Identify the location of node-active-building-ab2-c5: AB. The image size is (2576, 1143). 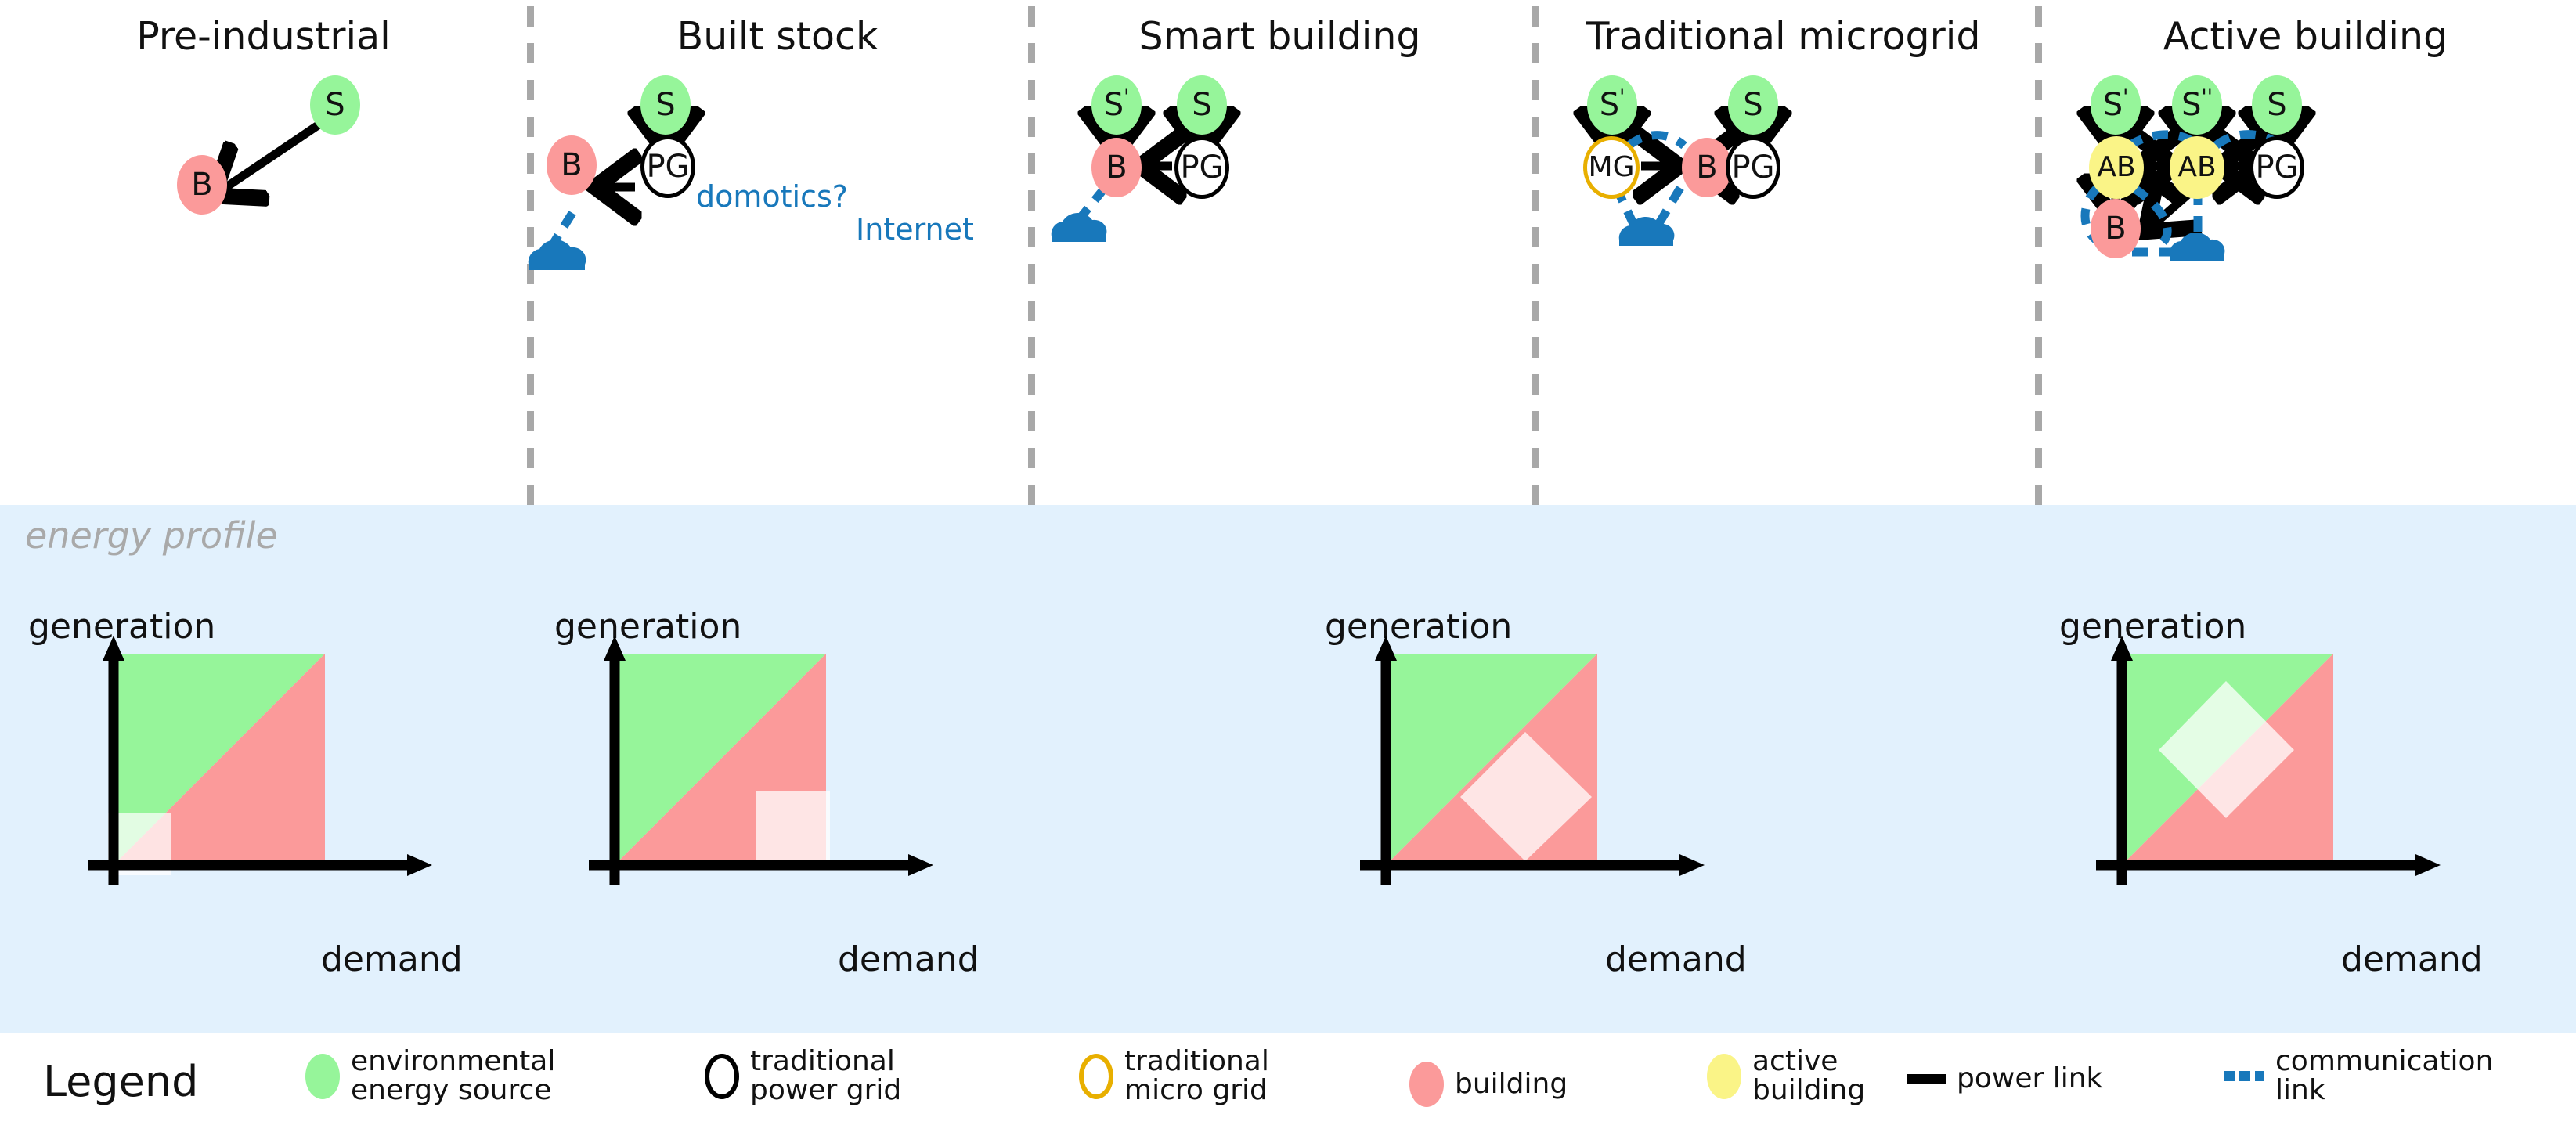
(2197, 167).